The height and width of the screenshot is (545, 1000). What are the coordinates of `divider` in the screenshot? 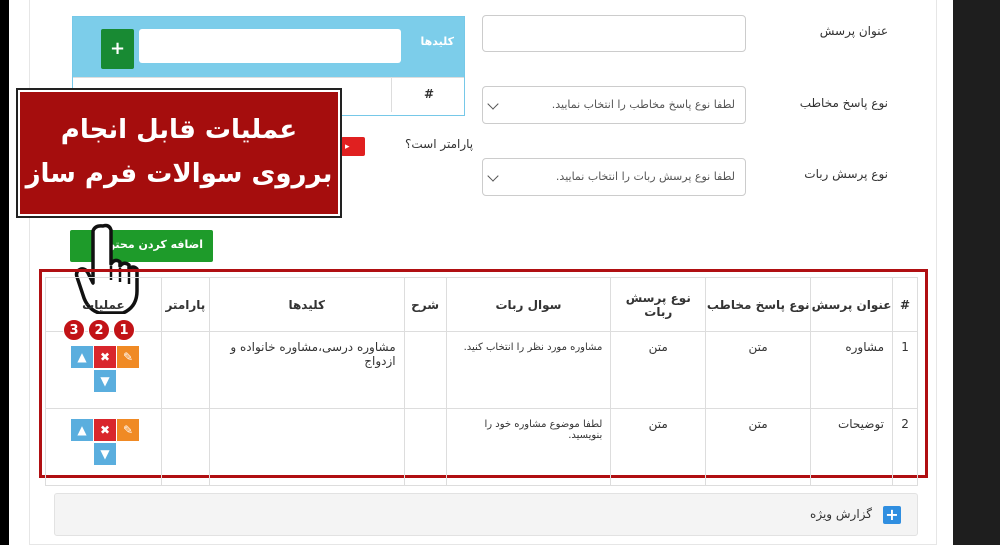 It's located at (391, 95).